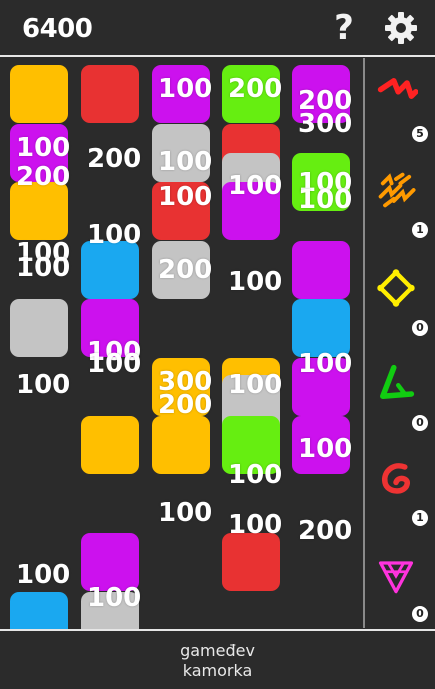  Describe the element at coordinates (217, 28) in the screenshot. I see `top-bar: 6400 ?` at that location.